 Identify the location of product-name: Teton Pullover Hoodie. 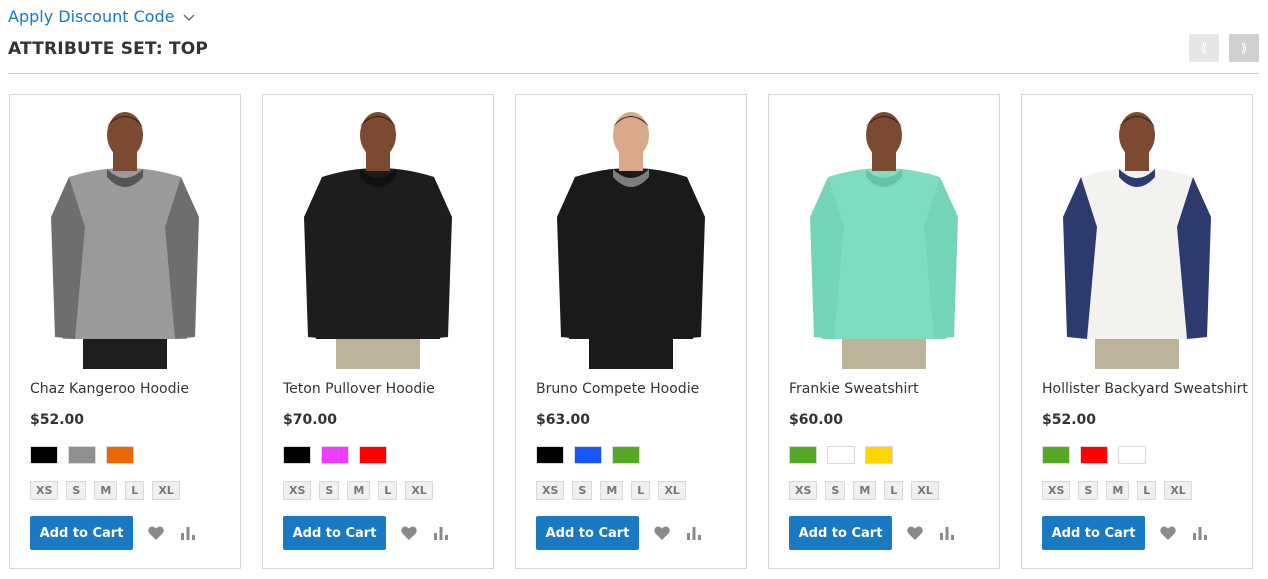
(359, 389).